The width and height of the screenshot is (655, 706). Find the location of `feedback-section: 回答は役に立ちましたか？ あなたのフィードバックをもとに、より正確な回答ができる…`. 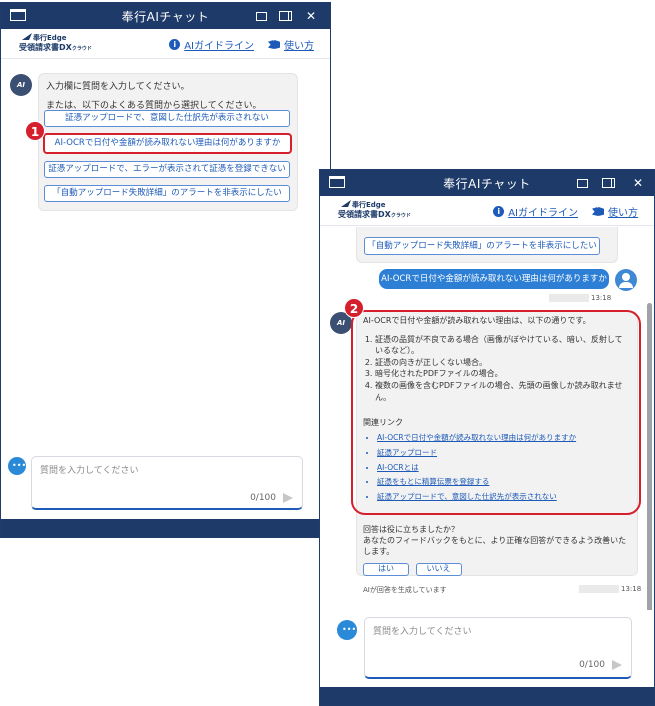

feedback-section: 回答は役に立ちましたか？ あなたのフィードバックをもとに、より正確な回答ができる… is located at coordinates (495, 551).